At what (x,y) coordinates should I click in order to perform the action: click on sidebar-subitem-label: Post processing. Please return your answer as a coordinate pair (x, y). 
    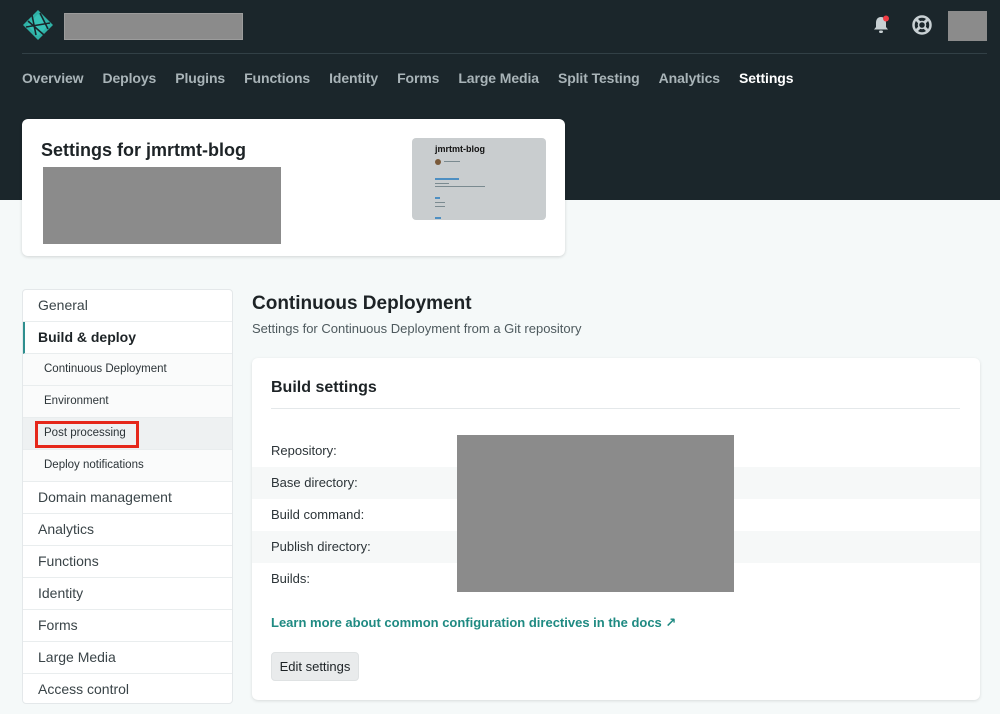
    Looking at the image, I should click on (85, 433).